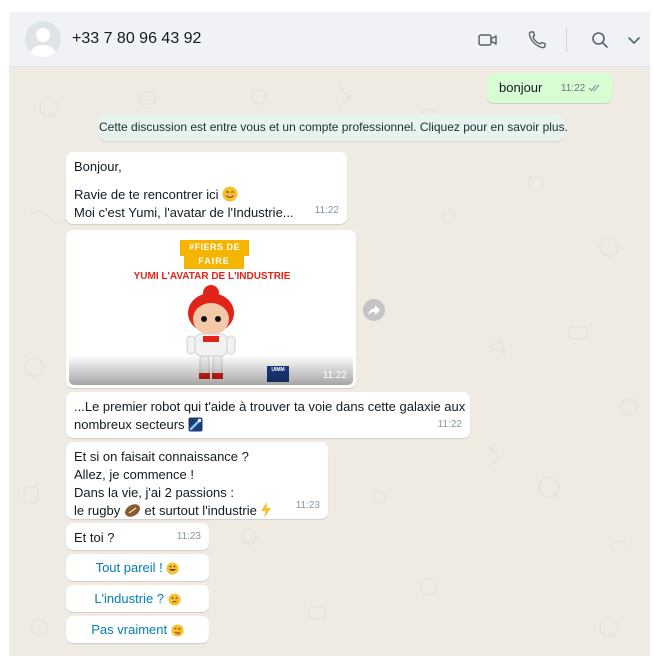 This screenshot has height=659, width=653. I want to click on quick-reply-label: Tout pareil !, so click(129, 567).